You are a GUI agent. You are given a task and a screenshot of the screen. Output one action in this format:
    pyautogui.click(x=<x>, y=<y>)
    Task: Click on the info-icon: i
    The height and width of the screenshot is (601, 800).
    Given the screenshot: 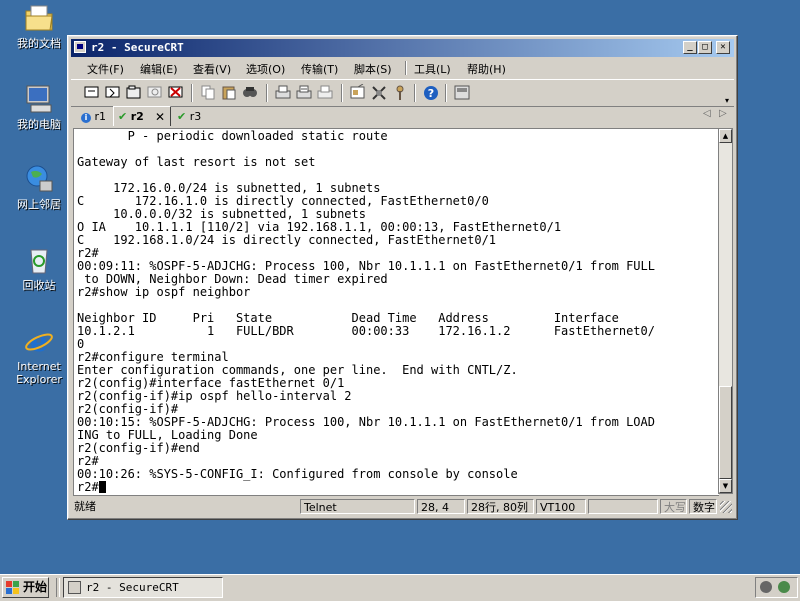 What is the action you would take?
    pyautogui.click(x=86, y=118)
    